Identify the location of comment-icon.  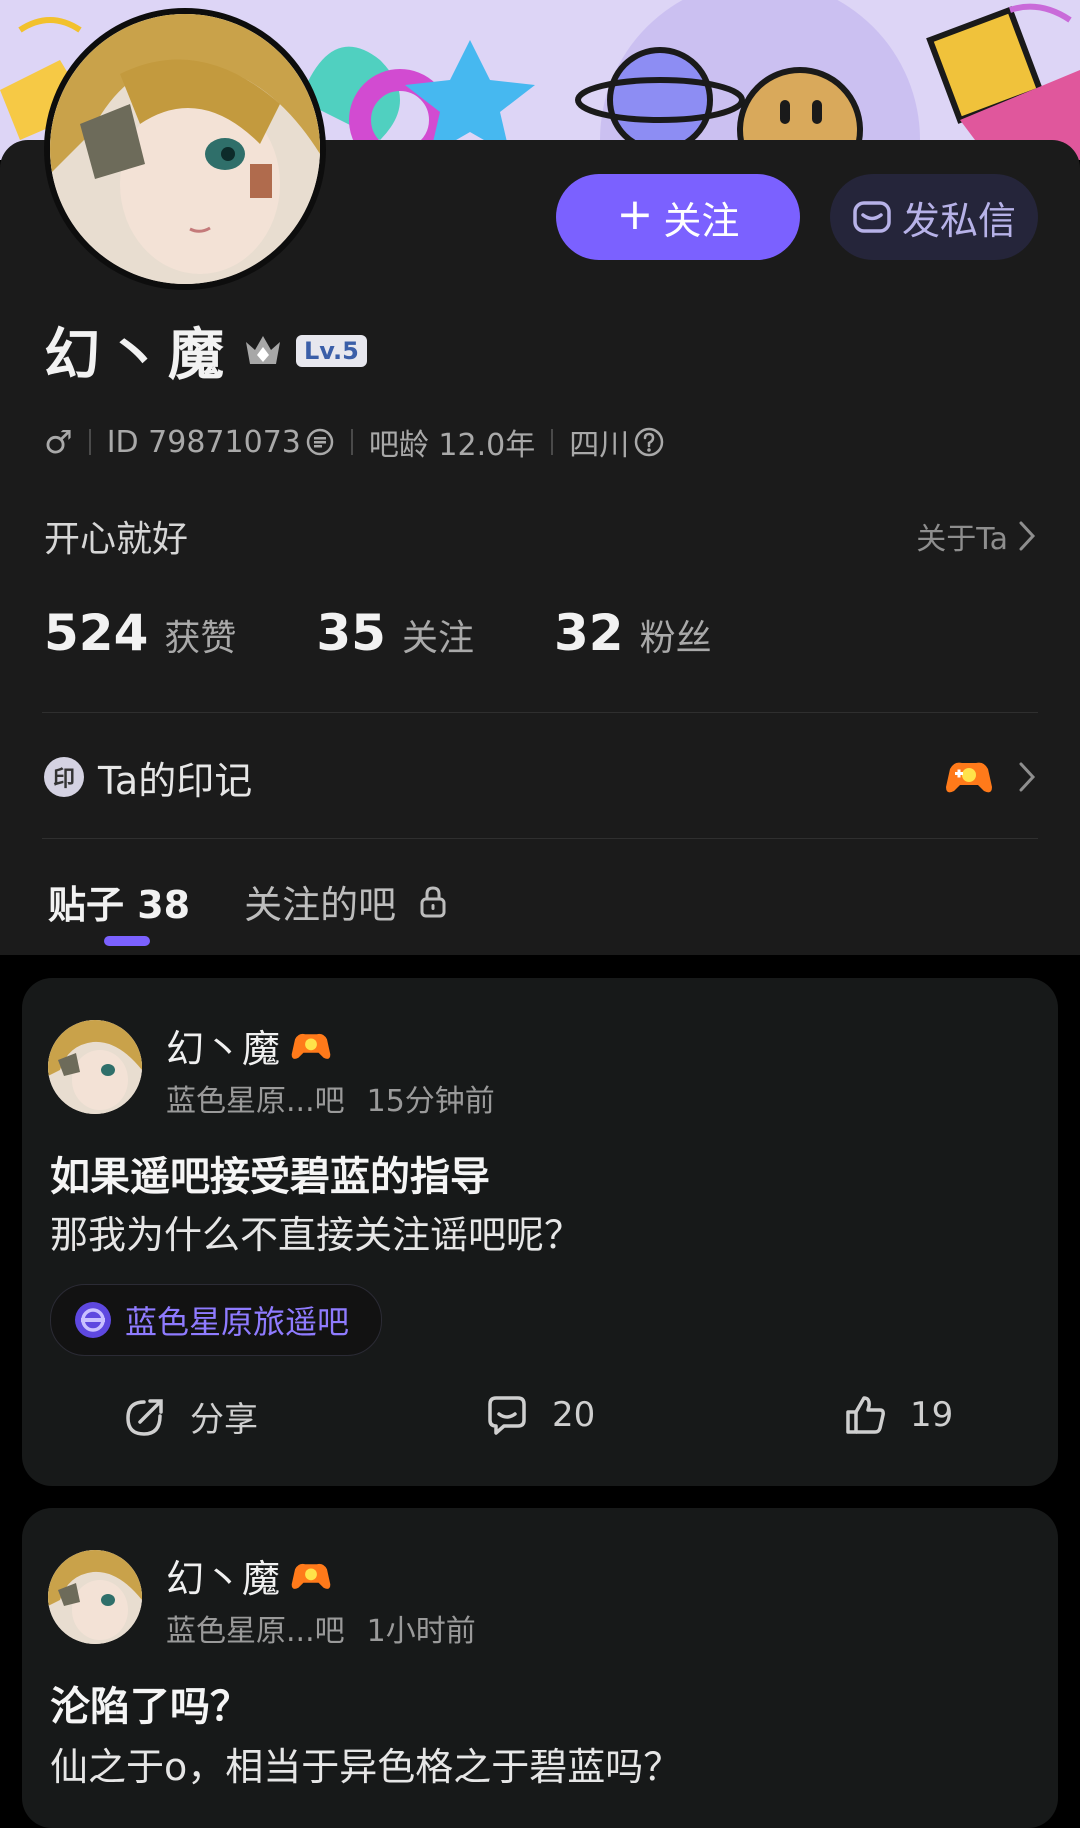
(507, 1415).